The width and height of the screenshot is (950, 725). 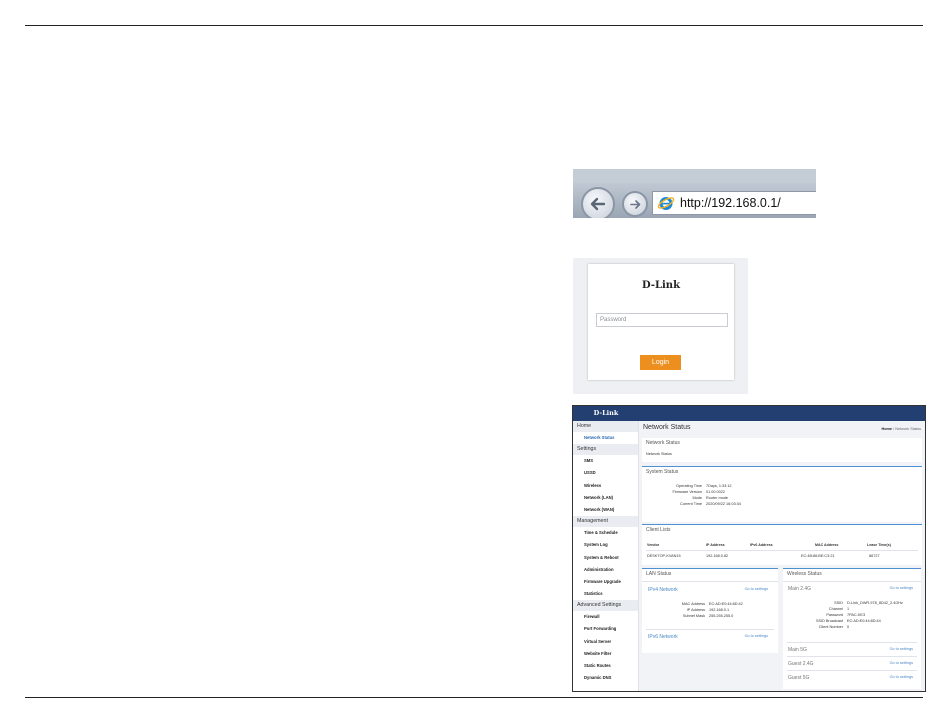 What do you see at coordinates (852, 581) in the screenshot?
I see `wireless-divider-top` at bounding box center [852, 581].